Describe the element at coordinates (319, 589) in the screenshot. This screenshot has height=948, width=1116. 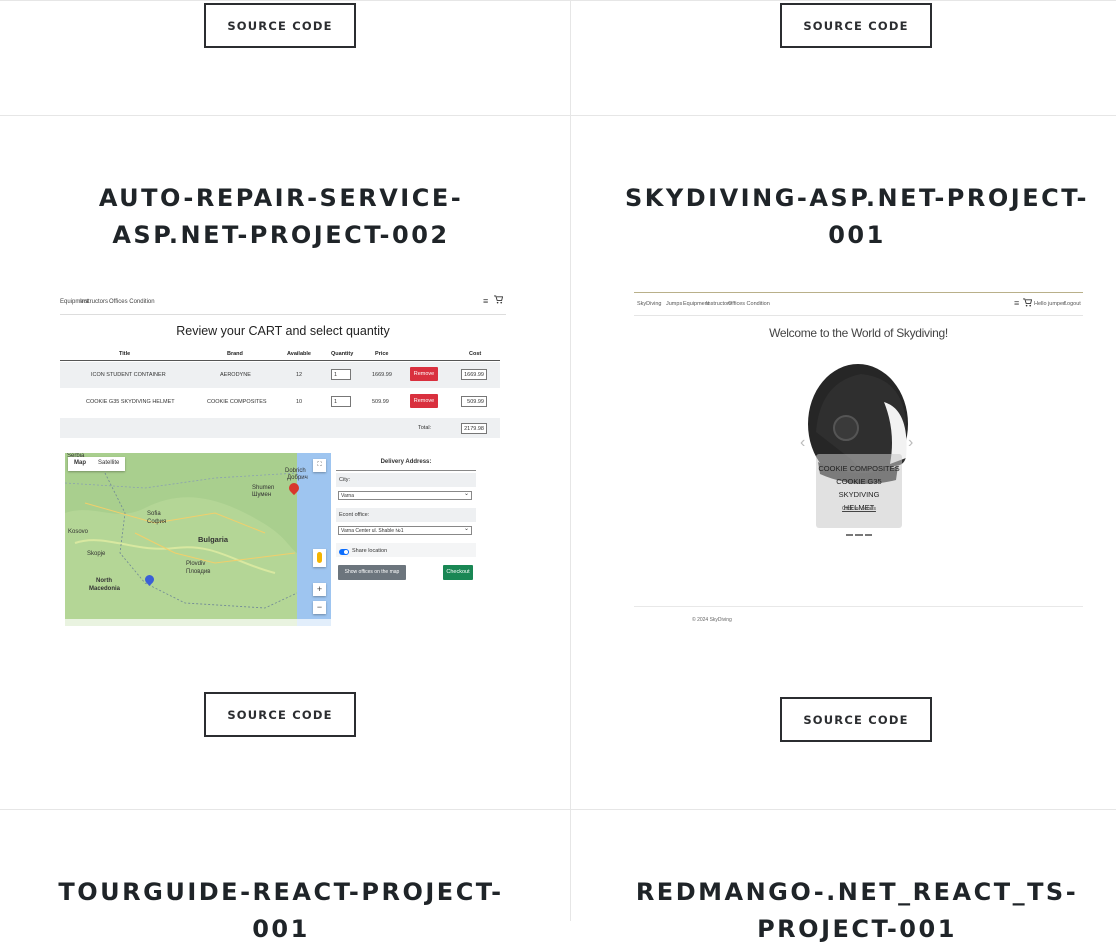
I see `zoom-in-button: +` at that location.